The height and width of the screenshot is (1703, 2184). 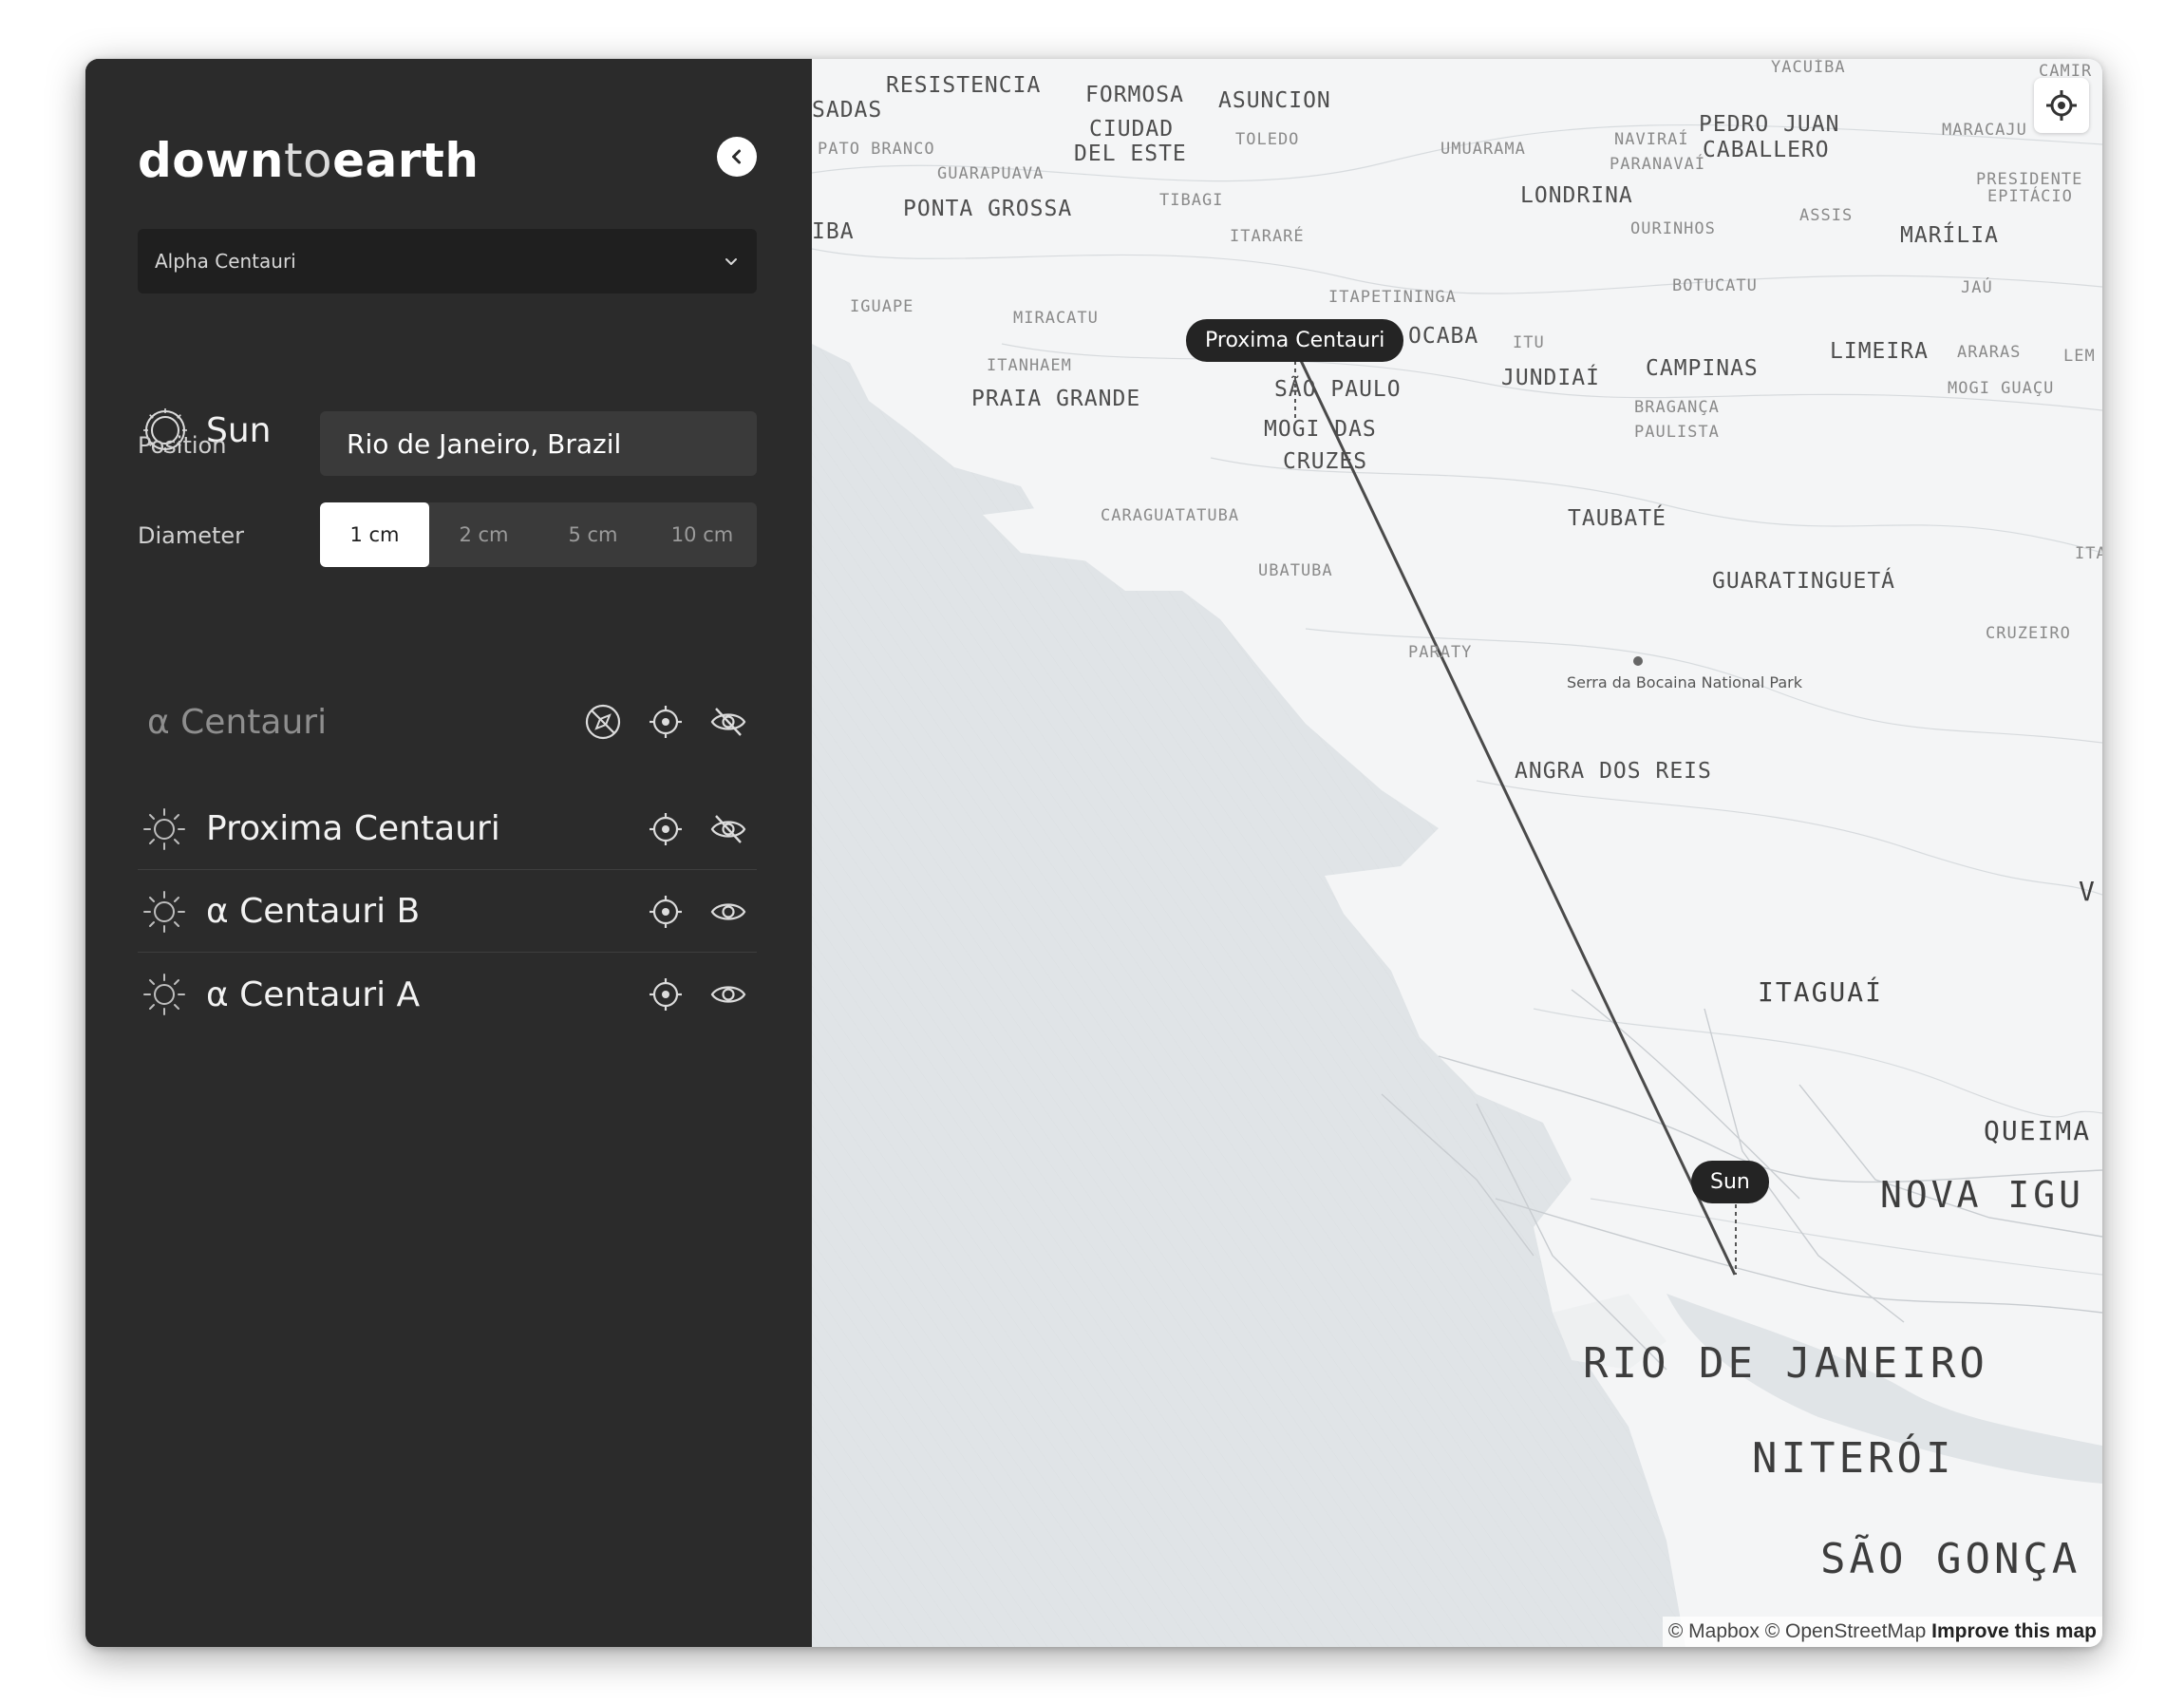 I want to click on compass-icon, so click(x=603, y=722).